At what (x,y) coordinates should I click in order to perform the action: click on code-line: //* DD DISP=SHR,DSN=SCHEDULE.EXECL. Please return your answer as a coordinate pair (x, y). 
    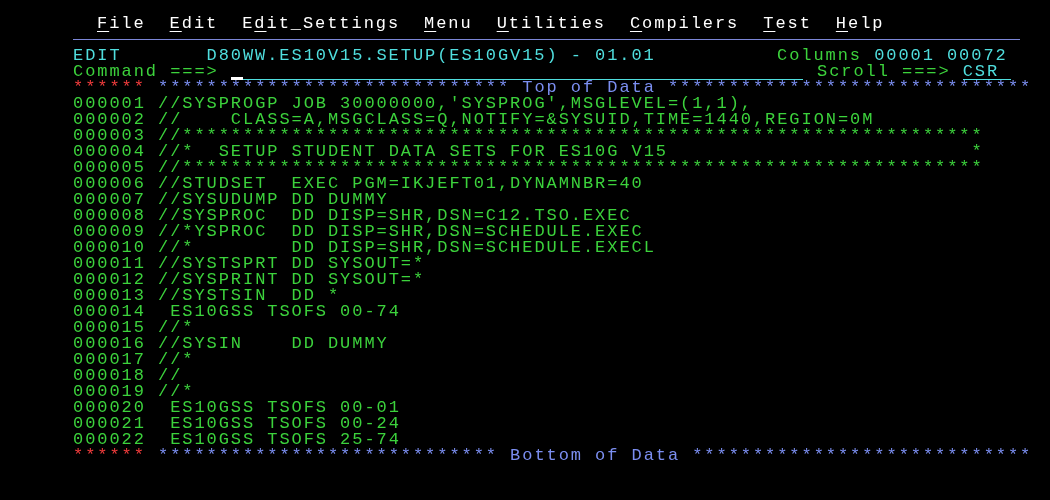
    Looking at the image, I should click on (407, 248).